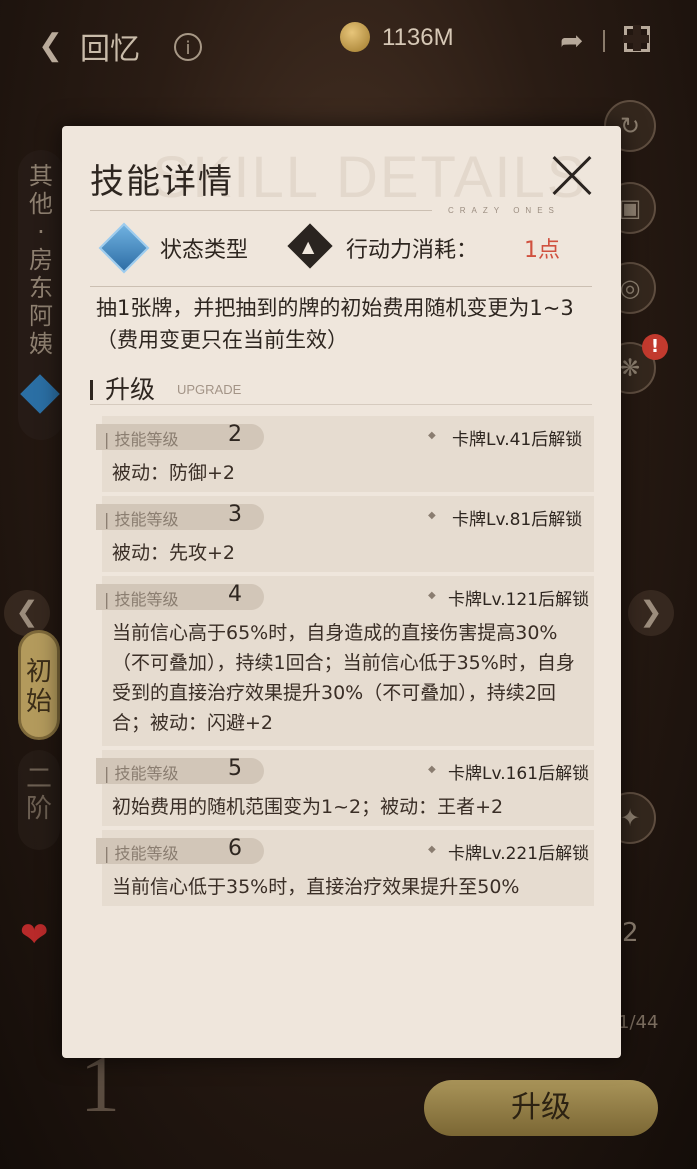 The height and width of the screenshot is (1169, 697). Describe the element at coordinates (308, 807) in the screenshot. I see `level-effect: 初始费用的随机范围变为1~2；被动：王者+2` at that location.